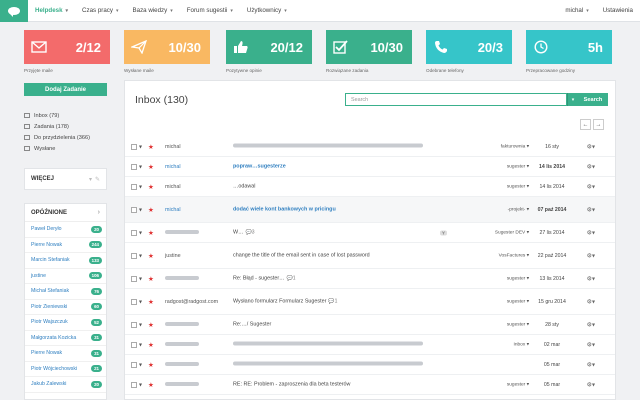 This screenshot has height=400, width=640. What do you see at coordinates (383, 301) in the screenshot?
I see `subject: Wysłano formularz Formularz Sugester 💬1` at bounding box center [383, 301].